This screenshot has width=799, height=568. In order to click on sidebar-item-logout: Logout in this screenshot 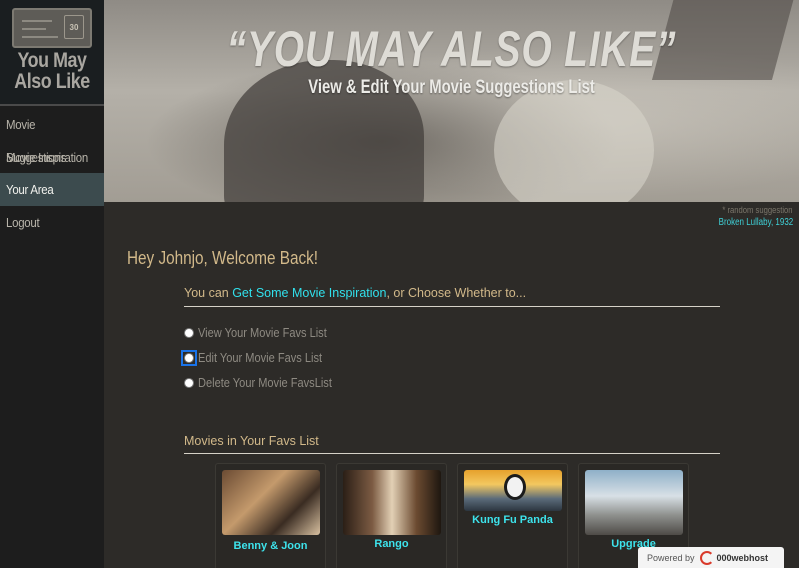, I will do `click(52, 222)`.